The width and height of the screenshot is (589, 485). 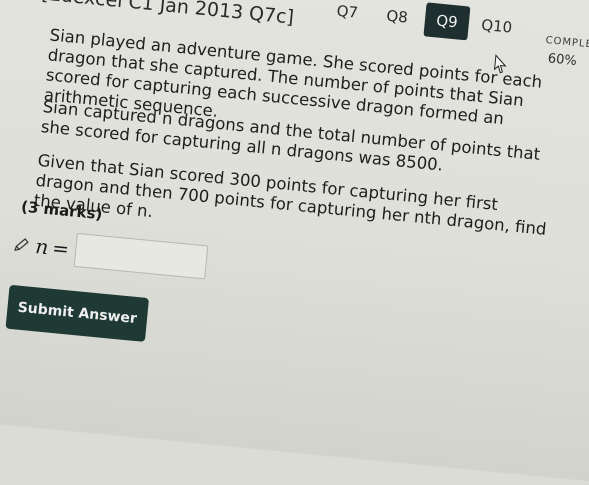 What do you see at coordinates (397, 18) in the screenshot?
I see `tab-q8: Q8` at bounding box center [397, 18].